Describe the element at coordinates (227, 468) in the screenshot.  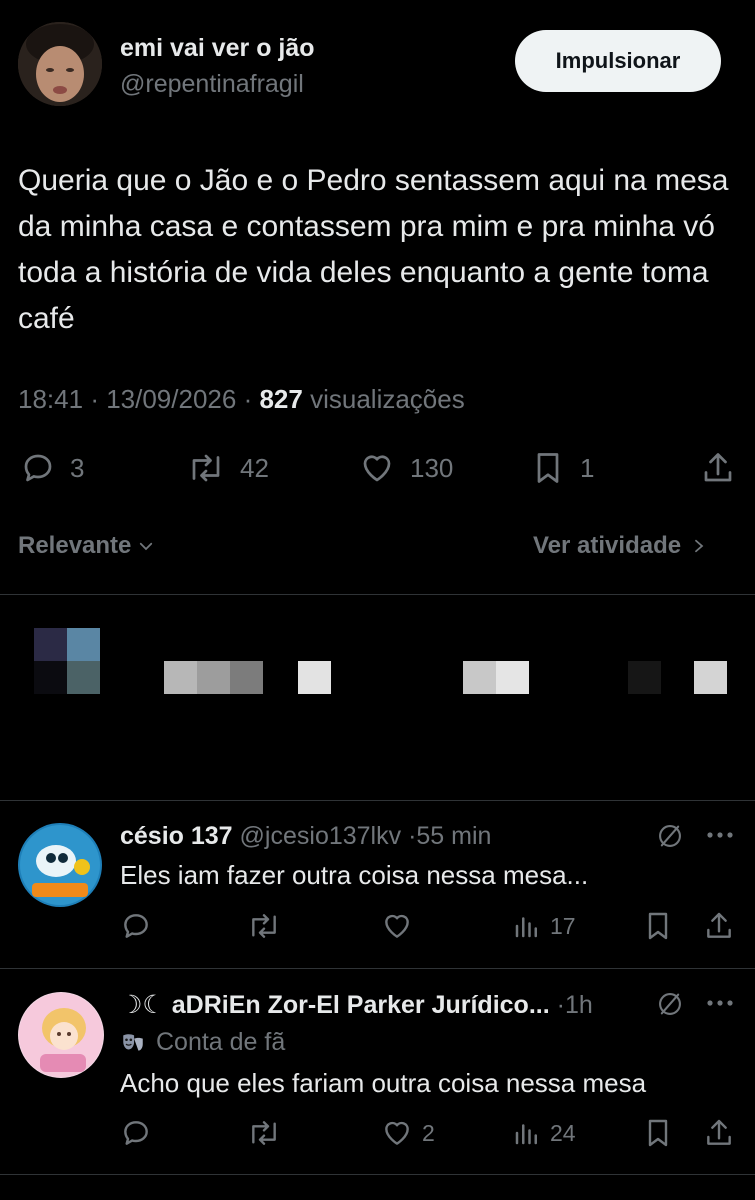
I see `repost-action: 42` at that location.